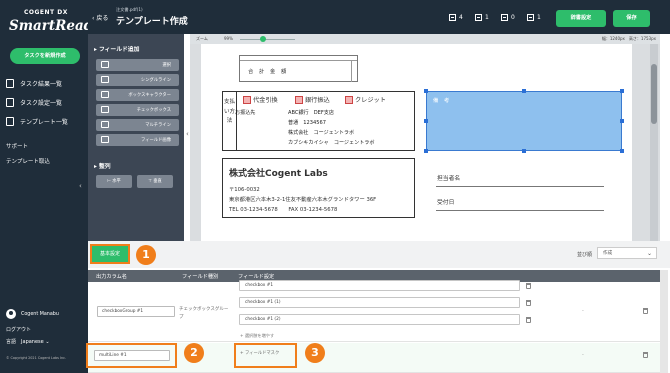 This screenshot has height=373, width=670. Describe the element at coordinates (311, 113) in the screenshot. I see `bank-line: ABC銀行 DEF支店` at that location.